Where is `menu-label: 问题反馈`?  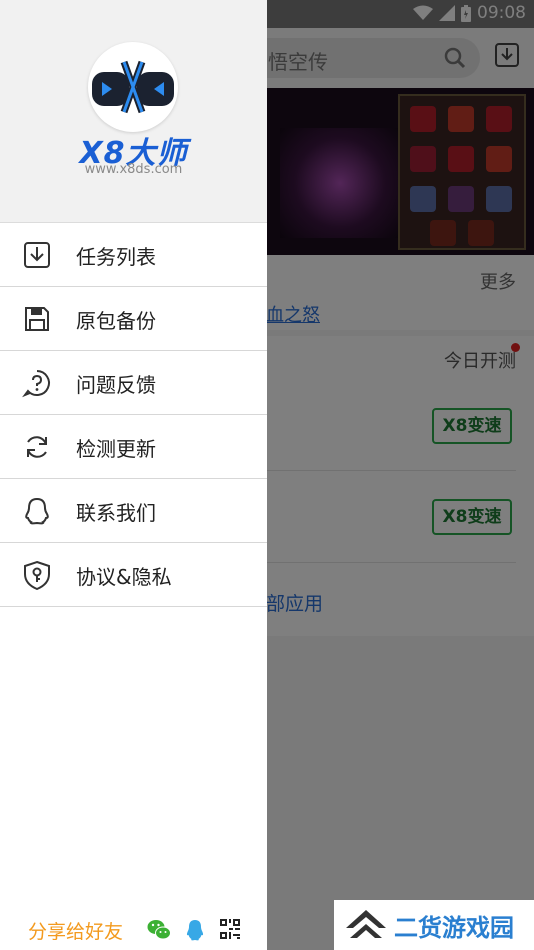
menu-label: 问题反馈 is located at coordinates (116, 385).